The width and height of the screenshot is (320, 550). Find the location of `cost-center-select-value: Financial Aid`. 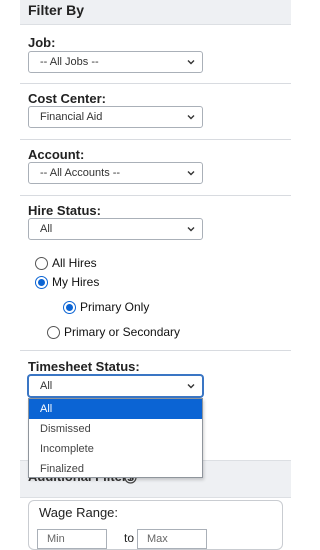

cost-center-select-value: Financial Aid is located at coordinates (71, 117).